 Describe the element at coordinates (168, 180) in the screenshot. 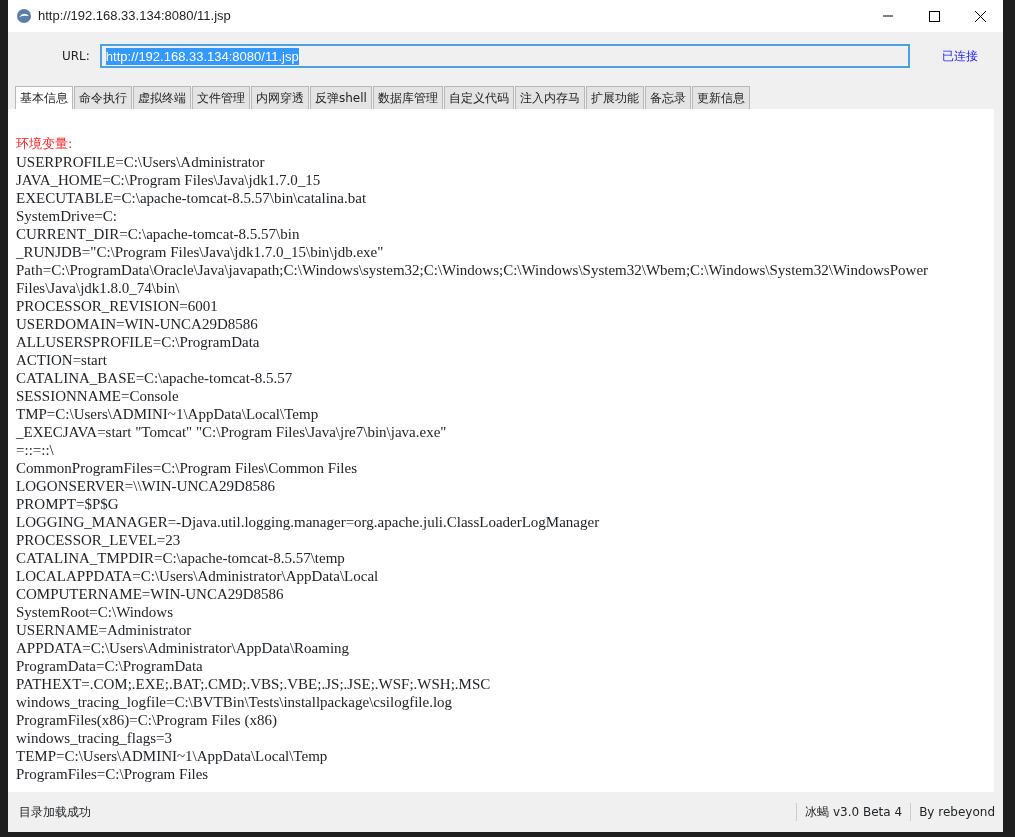

I see `env-variable-line: JAVA_HOME=C:\Program Files\Java\jdk1.7.0_15` at that location.